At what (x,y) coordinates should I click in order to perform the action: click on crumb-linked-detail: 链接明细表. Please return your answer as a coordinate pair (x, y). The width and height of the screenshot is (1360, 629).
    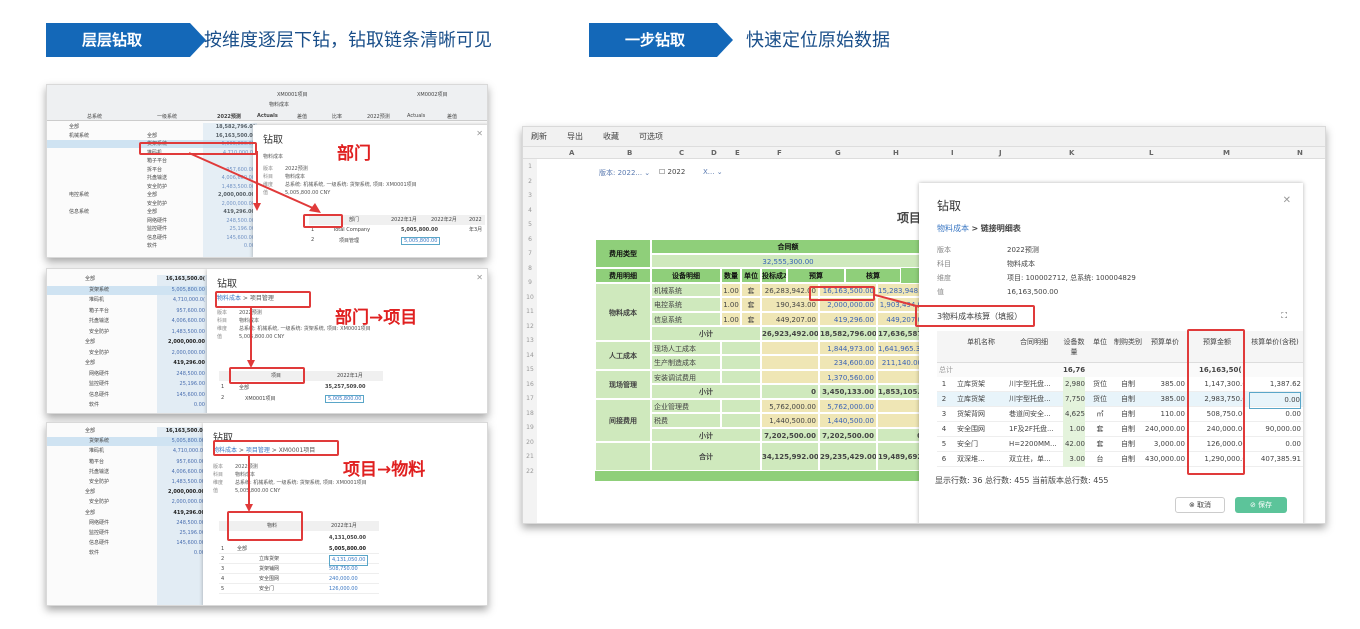
    Looking at the image, I should click on (1000, 228).